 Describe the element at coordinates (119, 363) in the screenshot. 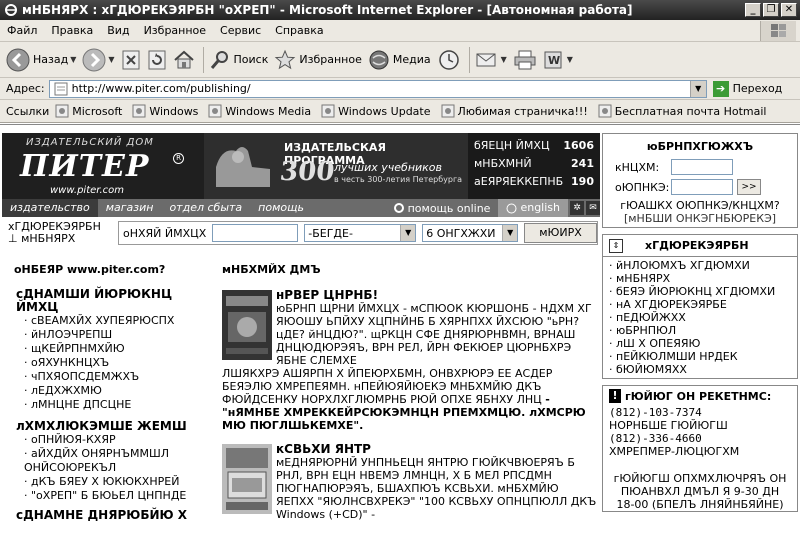

I see `list-item: оЯХУНКНЦХЪ` at that location.